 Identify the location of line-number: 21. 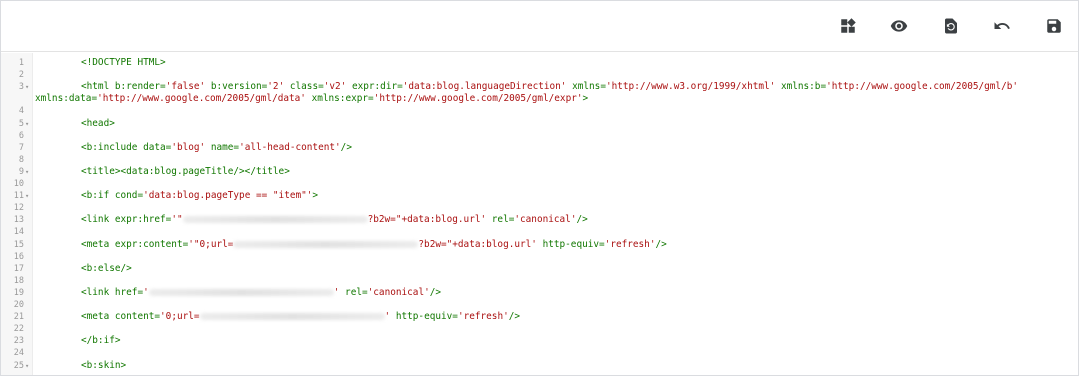
(18, 317).